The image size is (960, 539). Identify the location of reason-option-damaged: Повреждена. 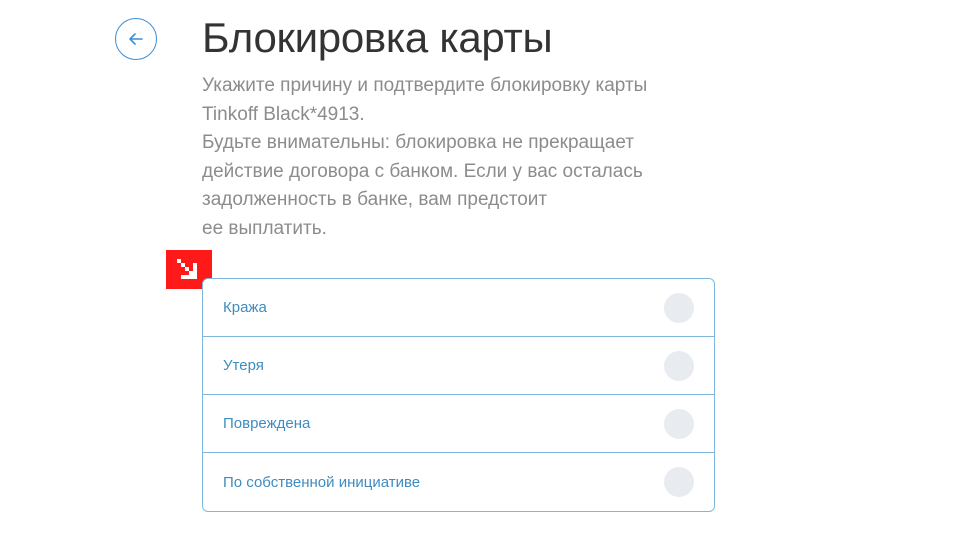
(458, 424).